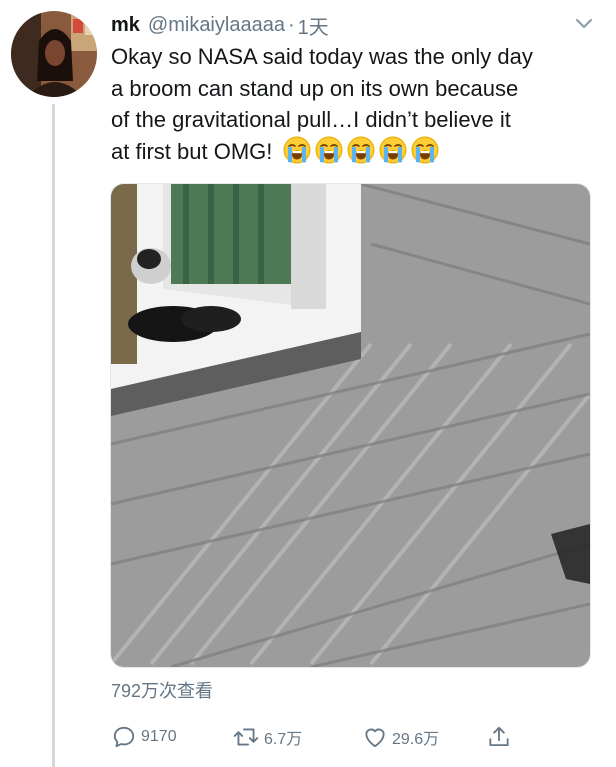 The image size is (616, 767). What do you see at coordinates (246, 737) in the screenshot?
I see `retweet-icon` at bounding box center [246, 737].